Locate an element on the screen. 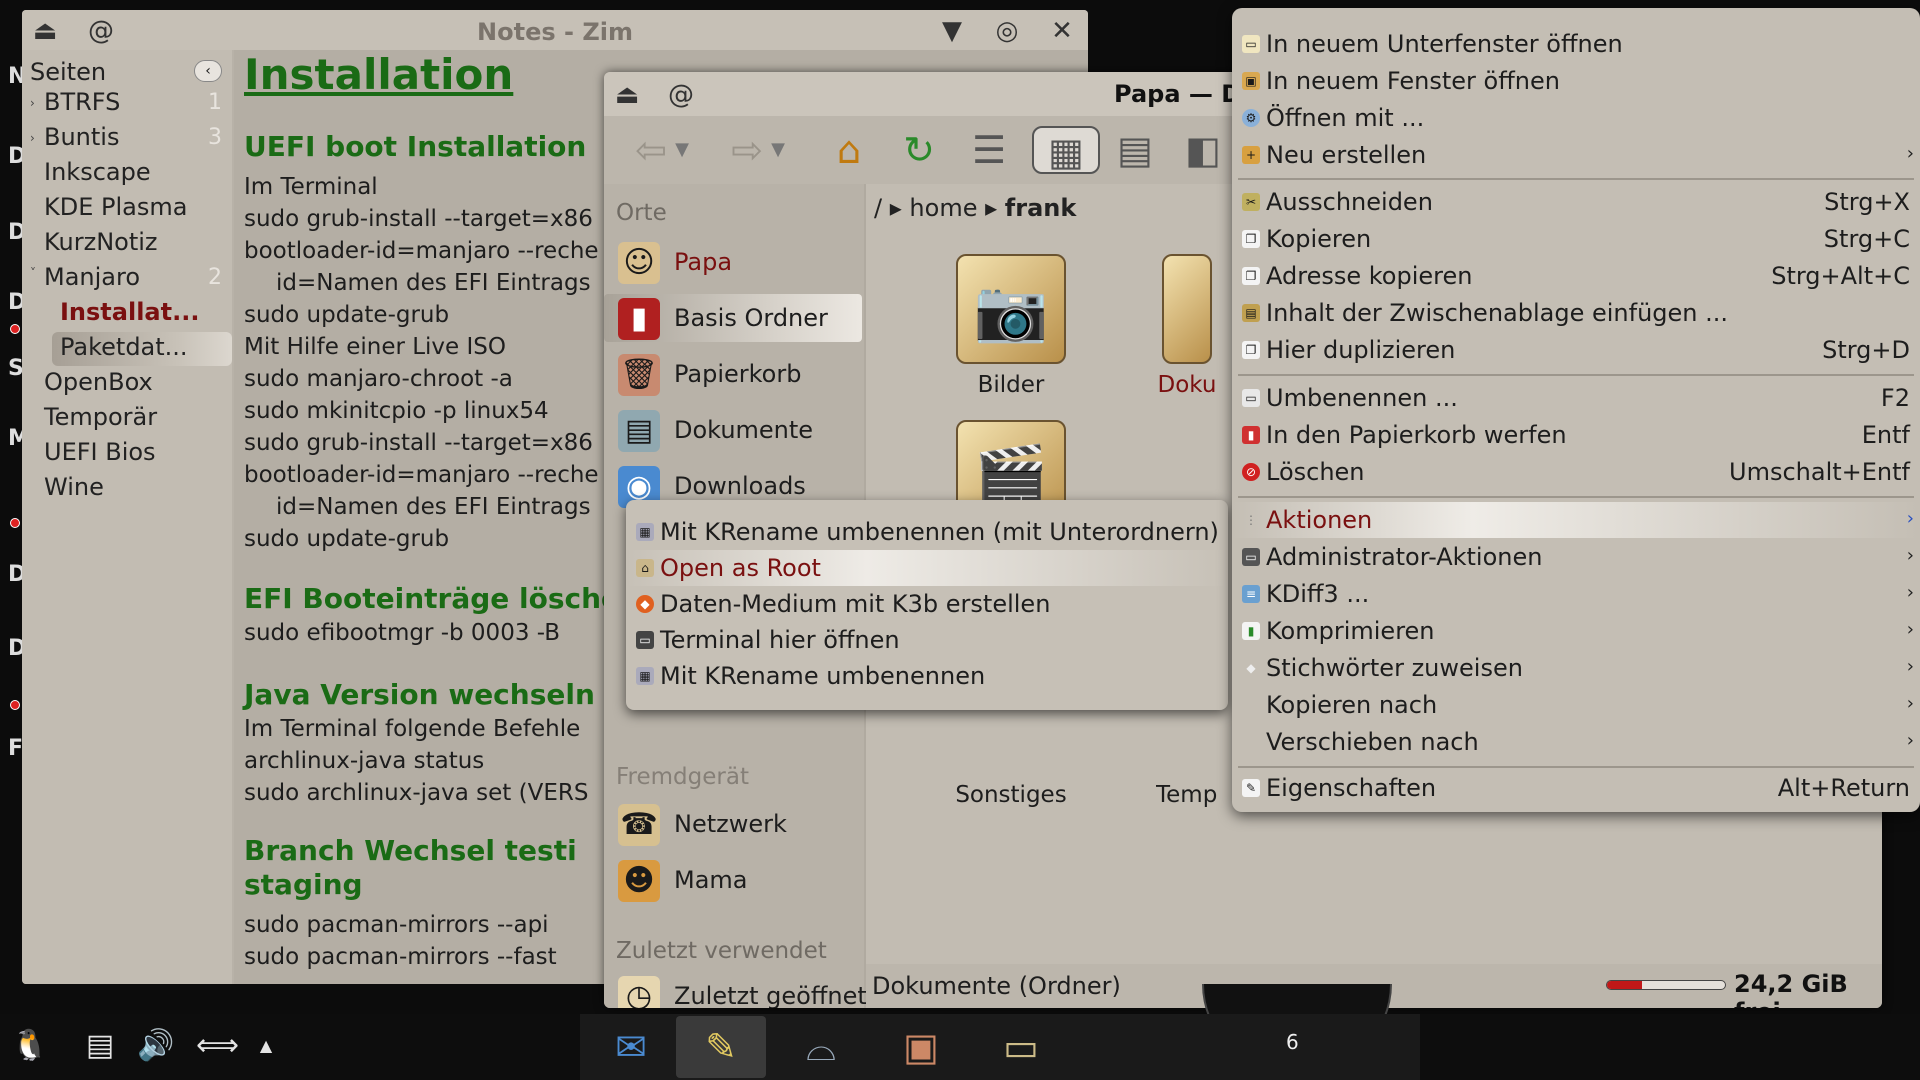 The width and height of the screenshot is (1920, 1080). back-arrow-icon: ⇦ is located at coordinates (651, 150).